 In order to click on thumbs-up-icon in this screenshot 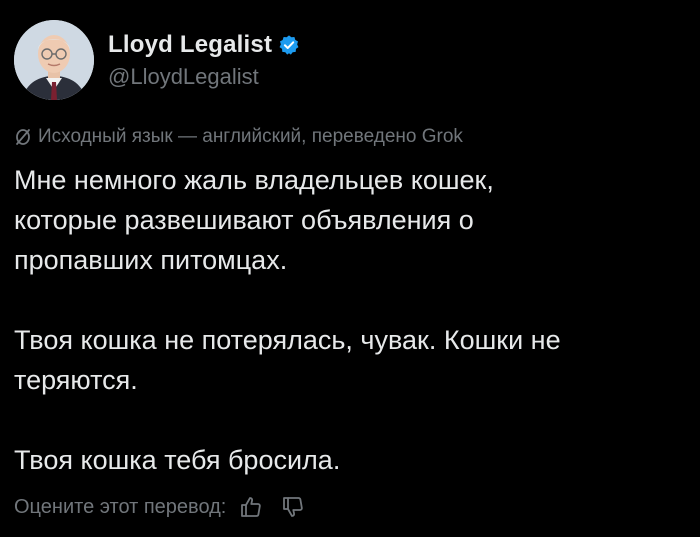, I will do `click(251, 507)`.